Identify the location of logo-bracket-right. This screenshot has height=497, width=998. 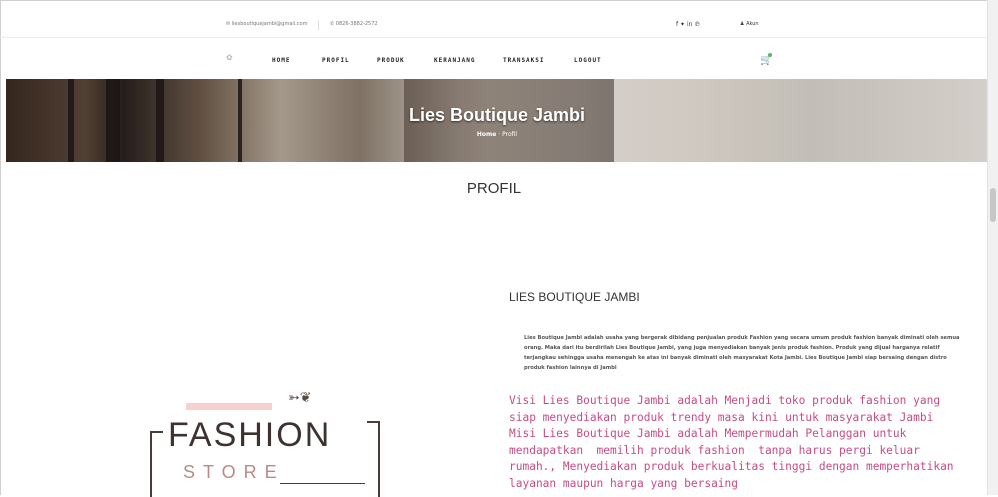
(373, 459).